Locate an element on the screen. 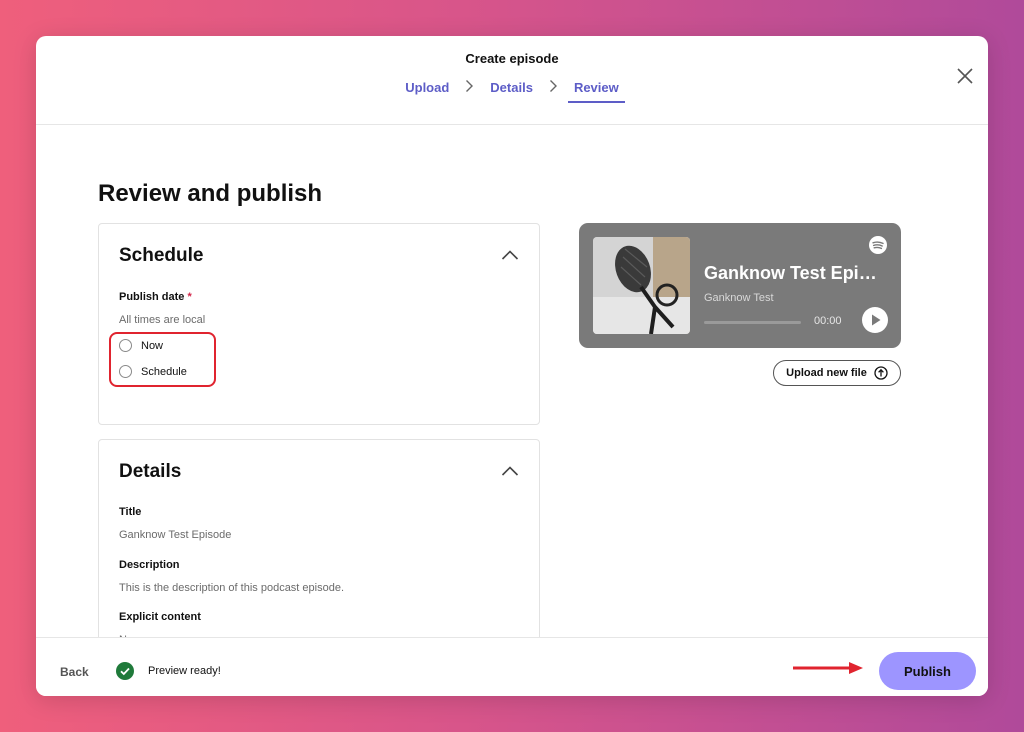  episode-cover-image is located at coordinates (641, 285).